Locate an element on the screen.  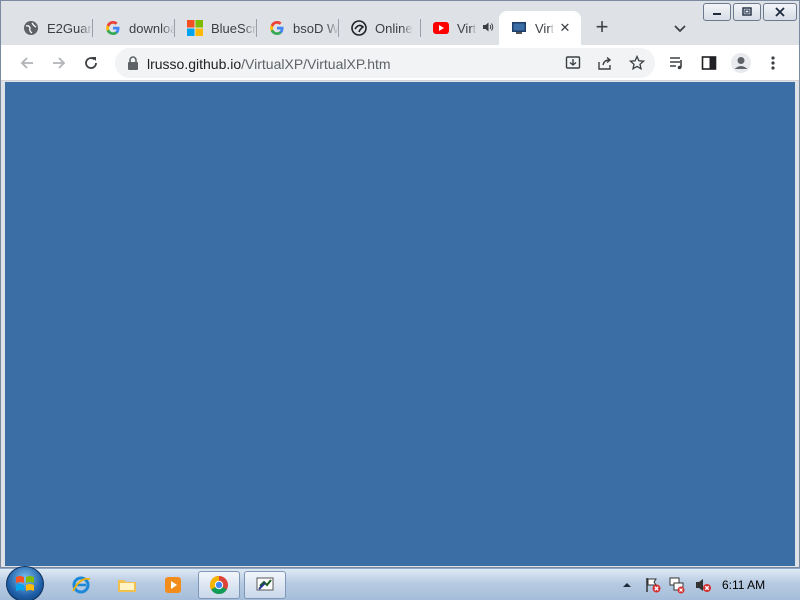
avatar-icon is located at coordinates (741, 63).